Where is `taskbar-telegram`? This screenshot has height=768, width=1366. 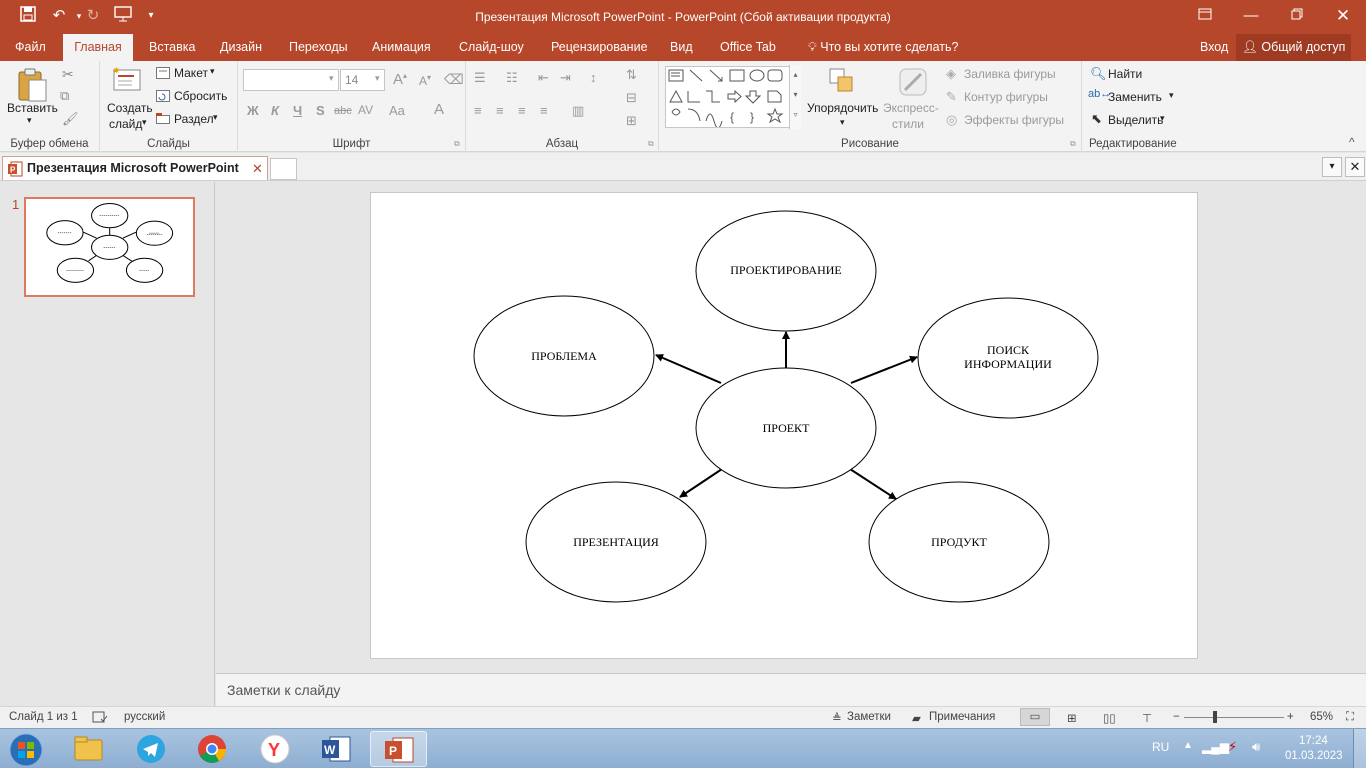 taskbar-telegram is located at coordinates (150, 749).